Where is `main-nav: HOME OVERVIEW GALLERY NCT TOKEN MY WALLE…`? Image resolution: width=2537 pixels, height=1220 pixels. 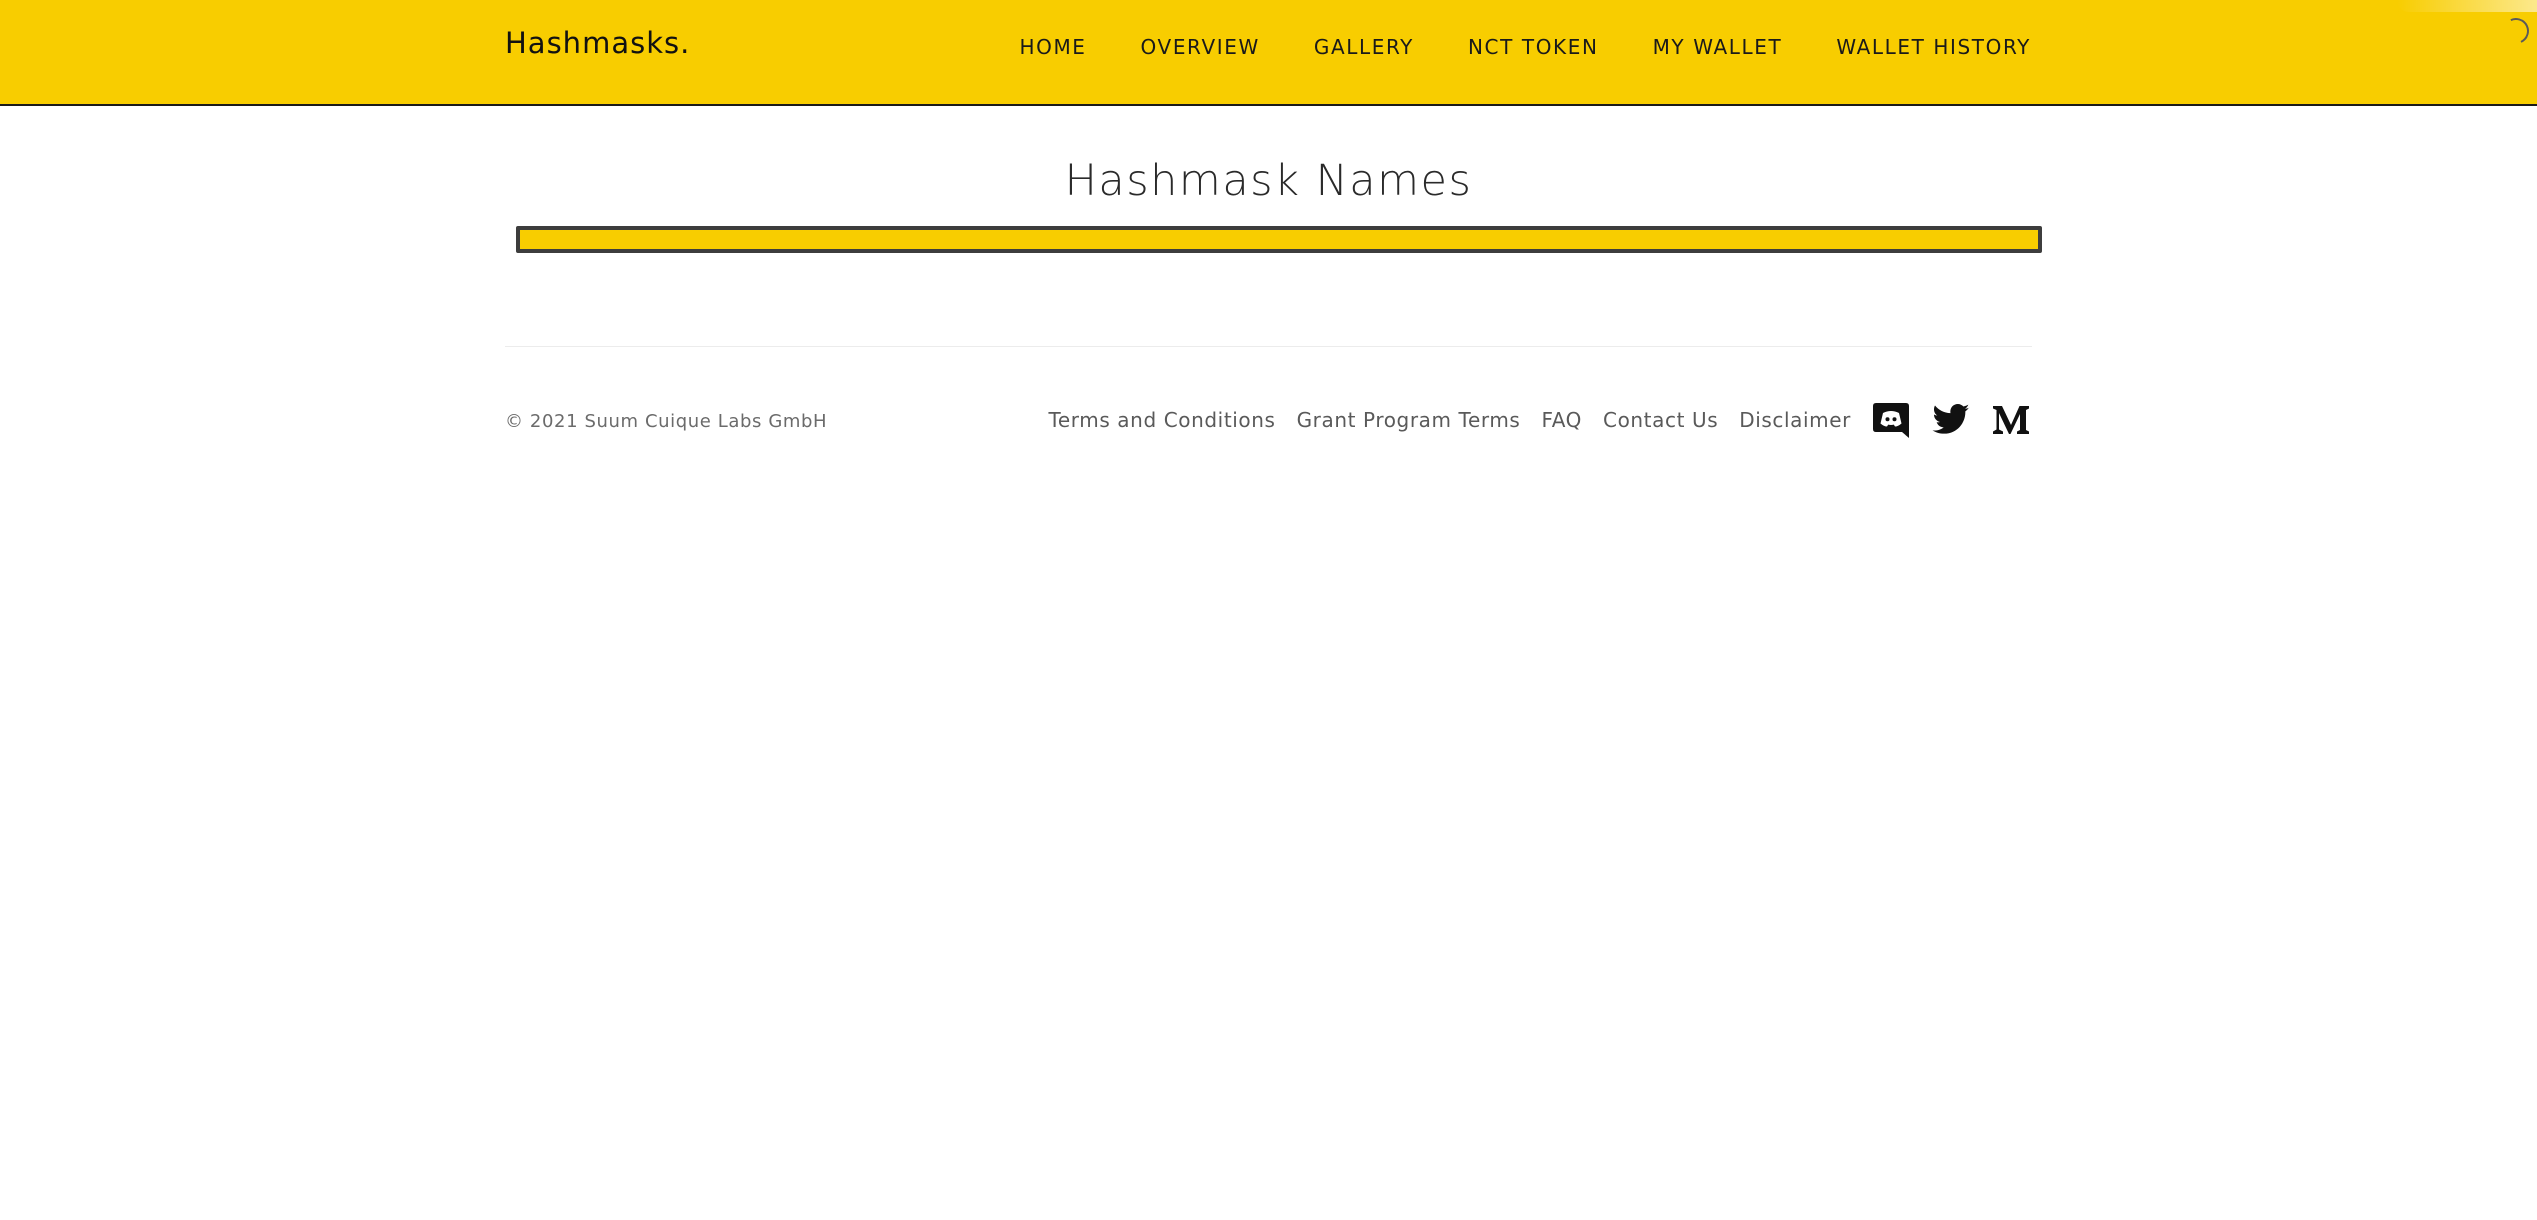 main-nav: HOME OVERVIEW GALLERY NCT TOKEN MY WALLE… is located at coordinates (1525, 47).